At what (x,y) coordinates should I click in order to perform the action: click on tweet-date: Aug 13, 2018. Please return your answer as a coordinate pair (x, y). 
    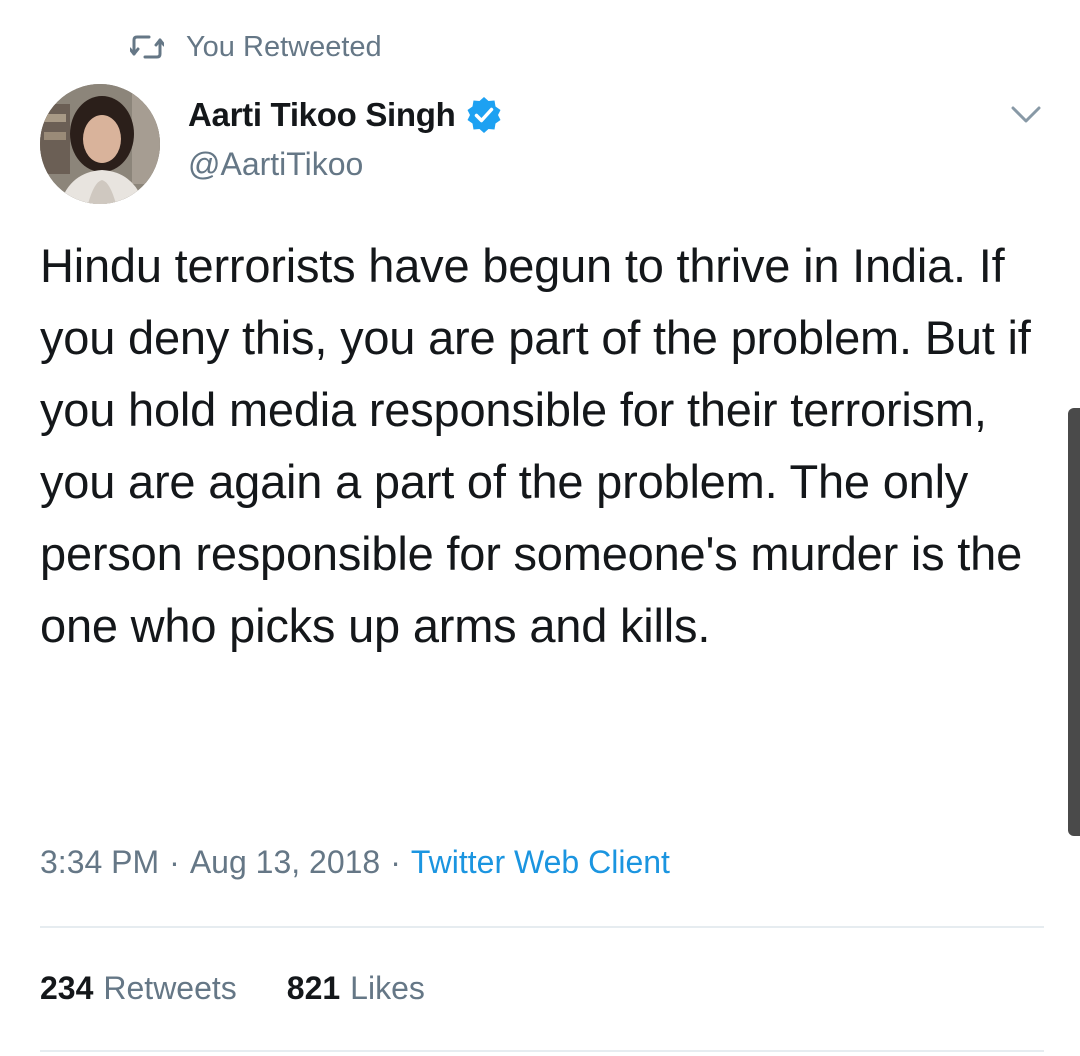
    Looking at the image, I should click on (285, 862).